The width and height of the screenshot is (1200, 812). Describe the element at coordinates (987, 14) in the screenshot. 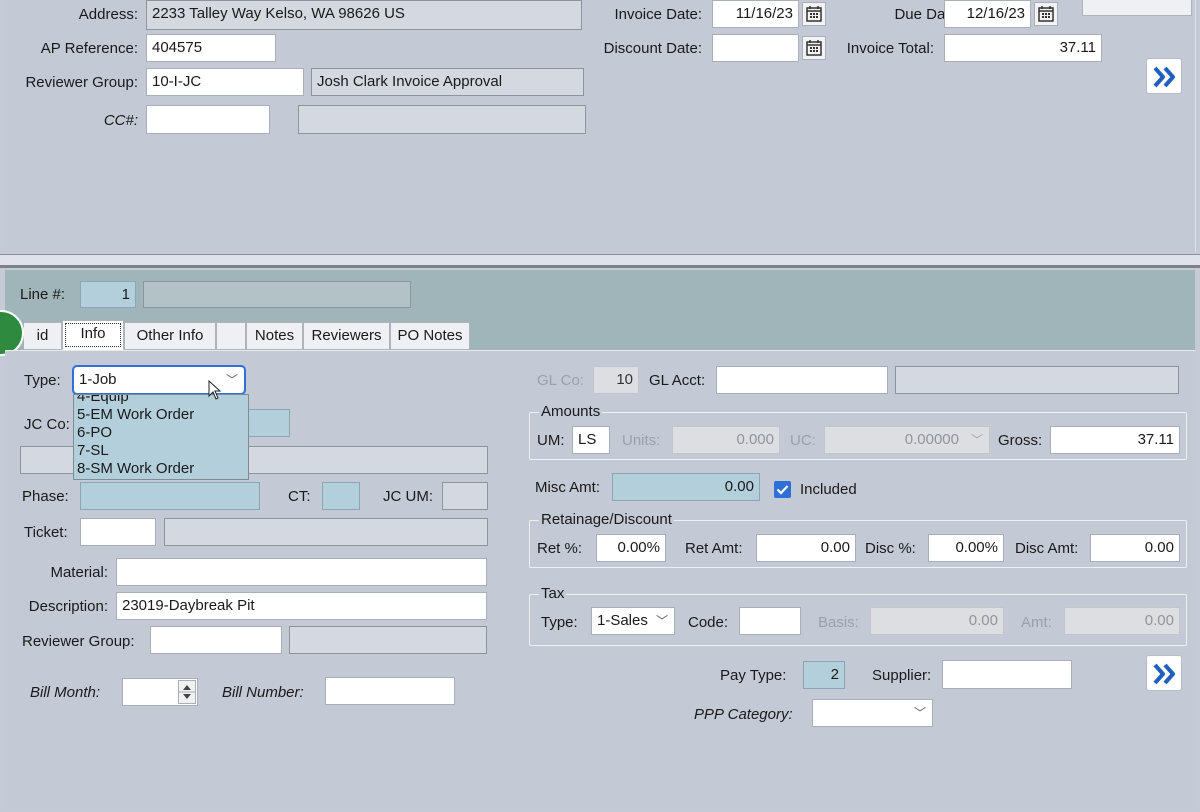

I see `due-date-input: 12/16/23` at that location.